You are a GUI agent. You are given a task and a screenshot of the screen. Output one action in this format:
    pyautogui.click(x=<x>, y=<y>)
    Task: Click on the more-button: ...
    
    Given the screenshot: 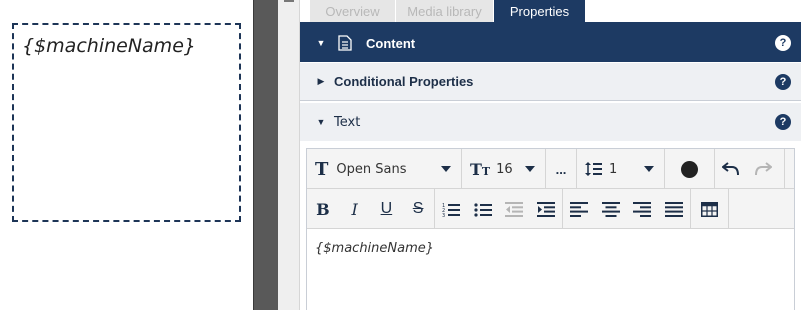 What is the action you would take?
    pyautogui.click(x=561, y=169)
    